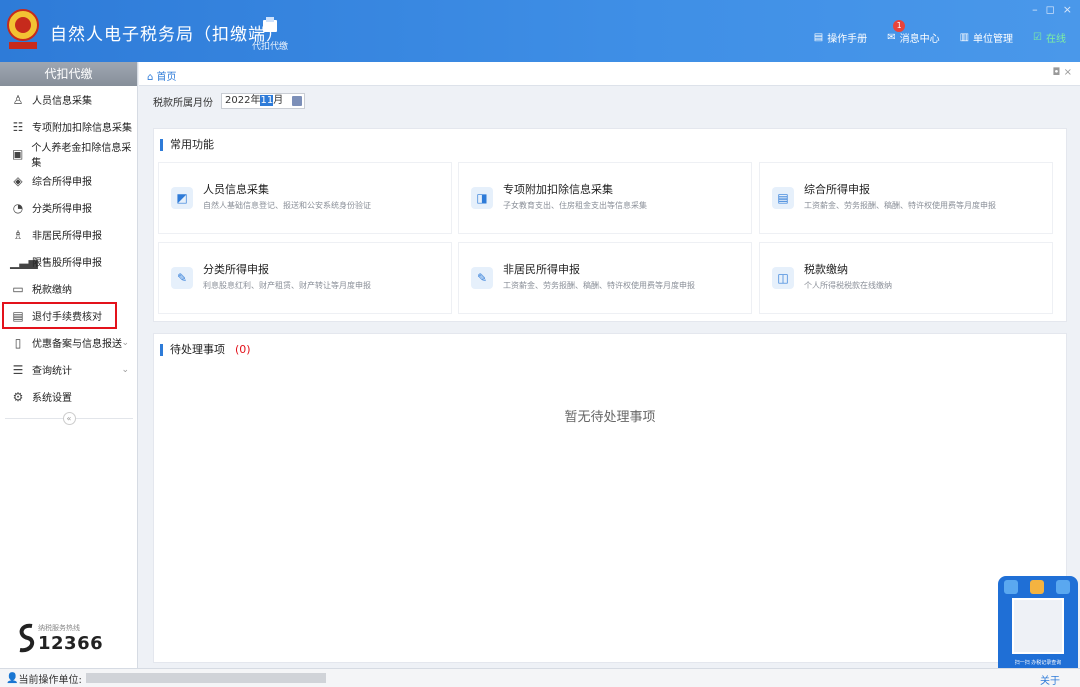 Image resolution: width=1080 pixels, height=687 pixels. I want to click on sidebar-title: 代扣代缴, so click(68, 74).